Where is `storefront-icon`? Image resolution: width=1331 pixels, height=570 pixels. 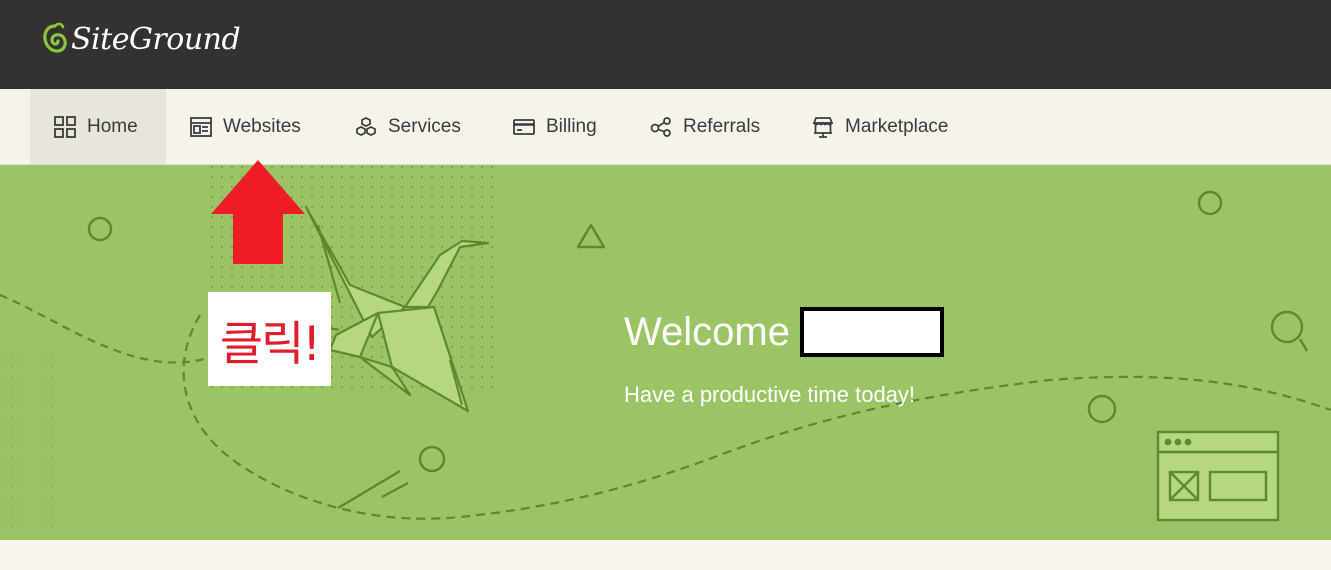 storefront-icon is located at coordinates (823, 127).